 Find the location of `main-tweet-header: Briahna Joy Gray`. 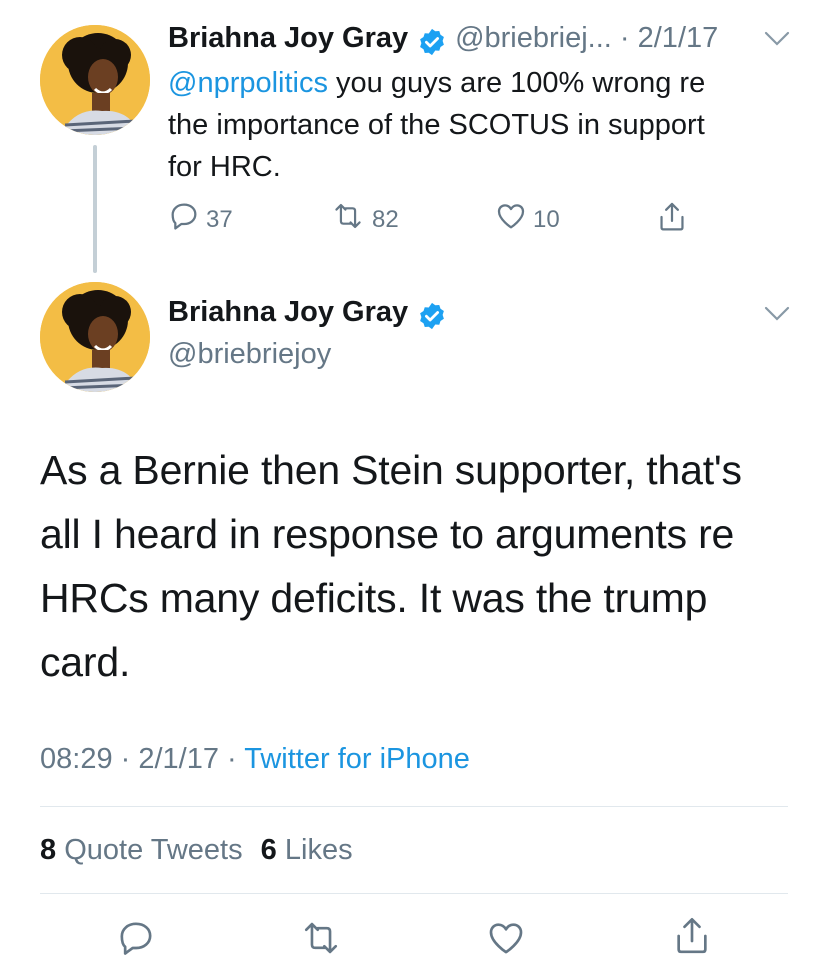

main-tweet-header: Briahna Joy Gray is located at coordinates (307, 314).